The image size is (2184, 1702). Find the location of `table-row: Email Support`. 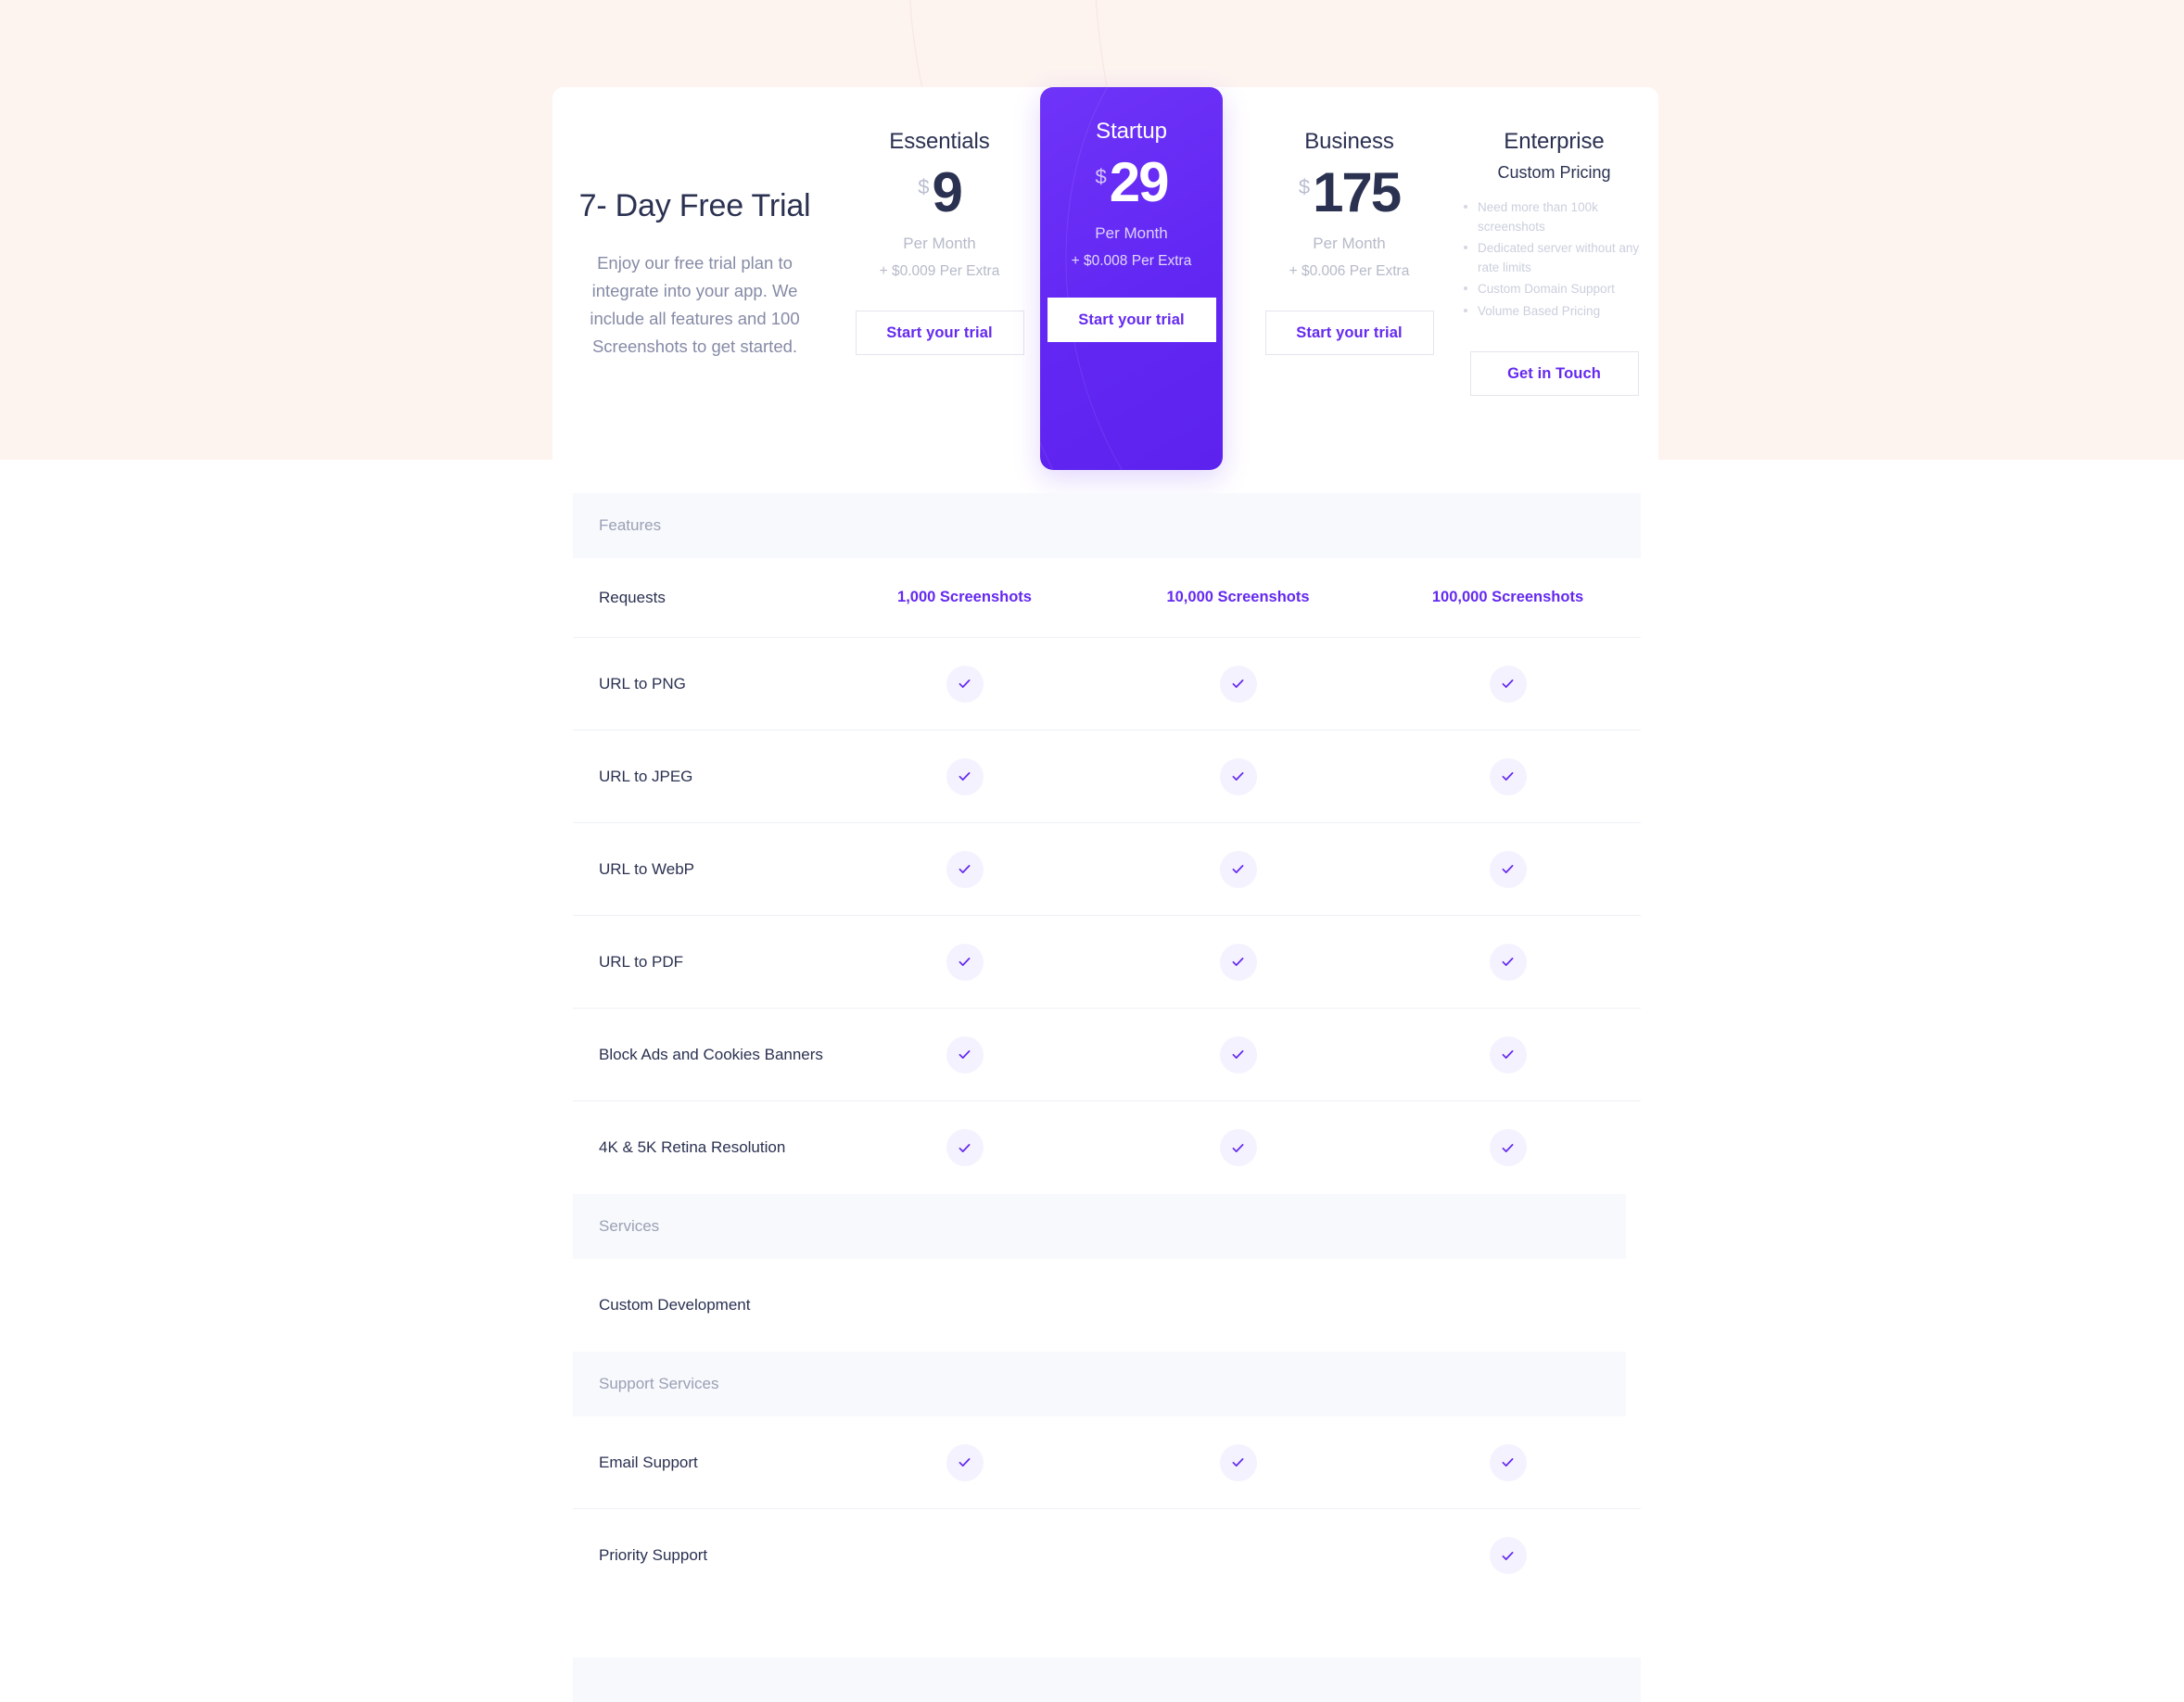

table-row: Email Support is located at coordinates (1107, 1462).